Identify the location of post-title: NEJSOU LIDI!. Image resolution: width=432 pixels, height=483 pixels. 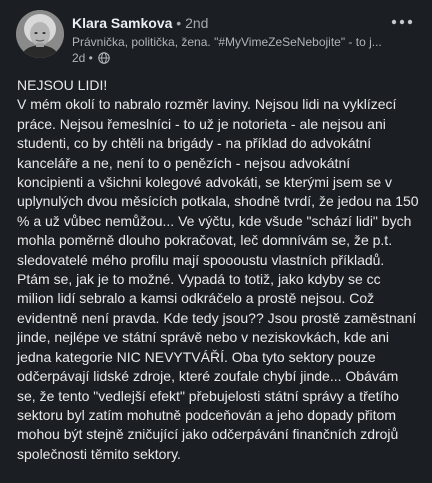
(62, 85).